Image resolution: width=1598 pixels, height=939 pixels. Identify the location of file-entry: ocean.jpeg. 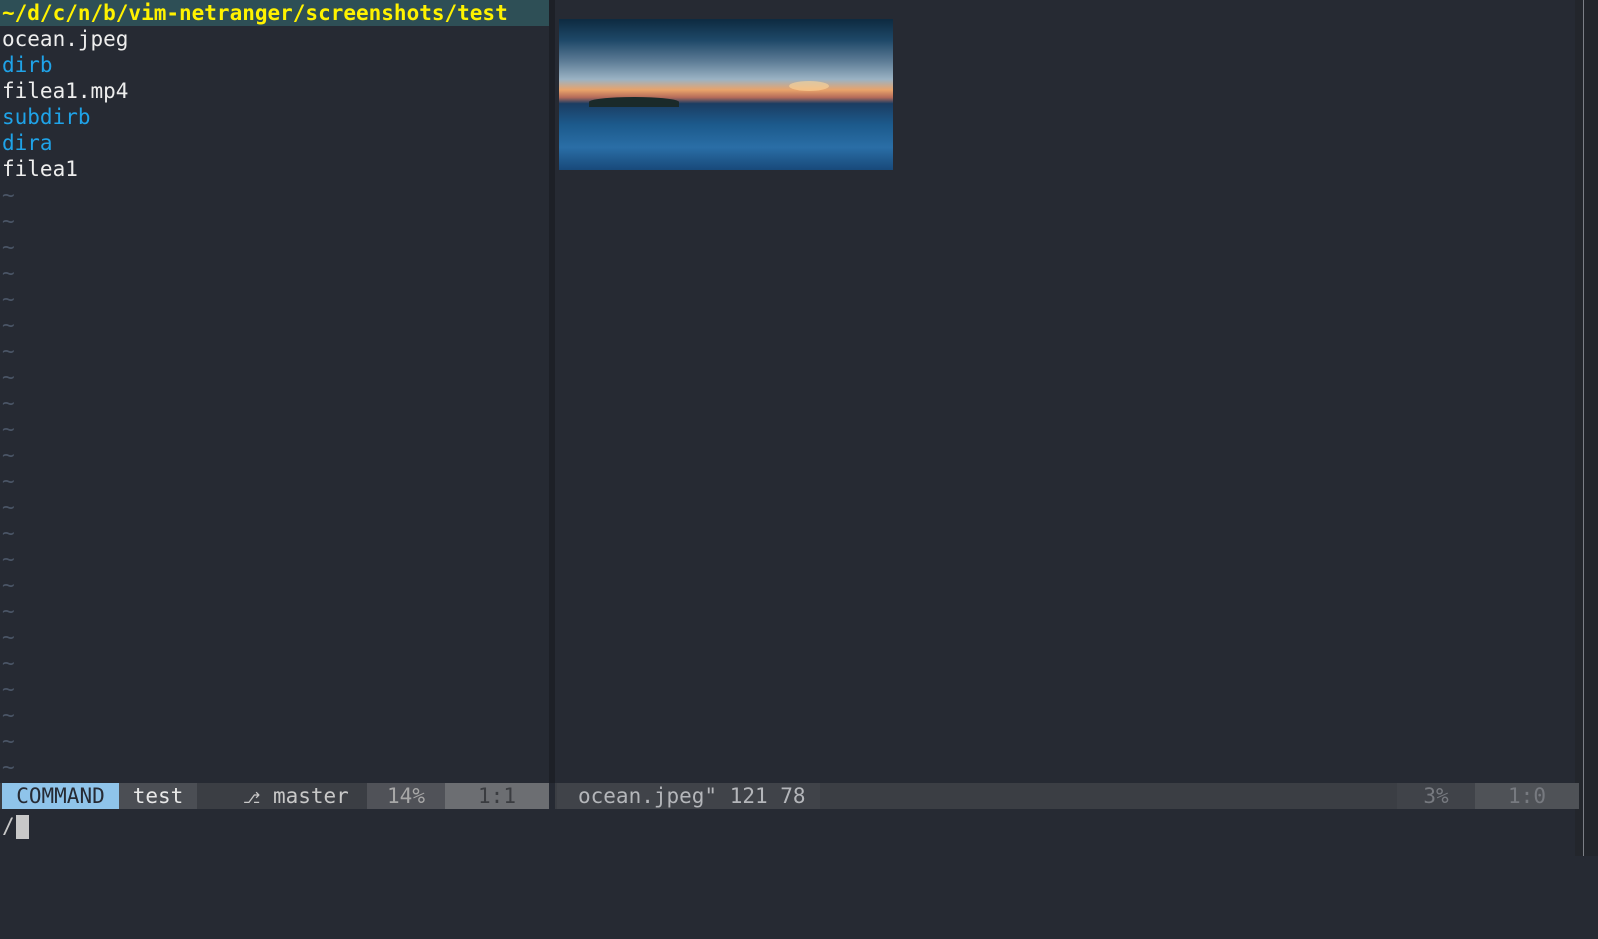
(274, 39).